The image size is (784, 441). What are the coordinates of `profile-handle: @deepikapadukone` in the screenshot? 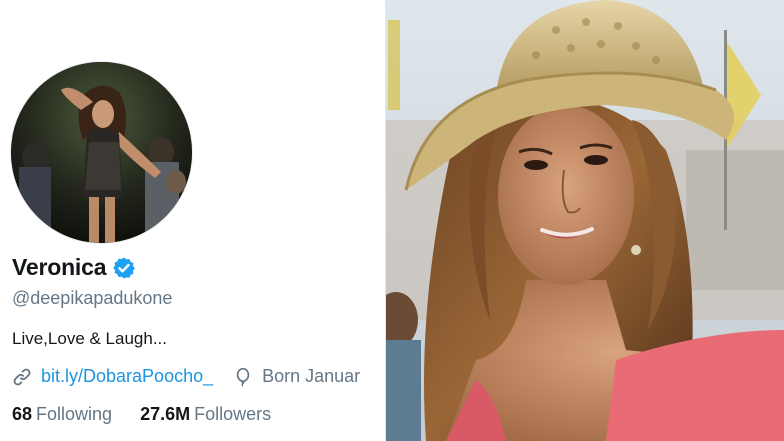 It's located at (92, 298).